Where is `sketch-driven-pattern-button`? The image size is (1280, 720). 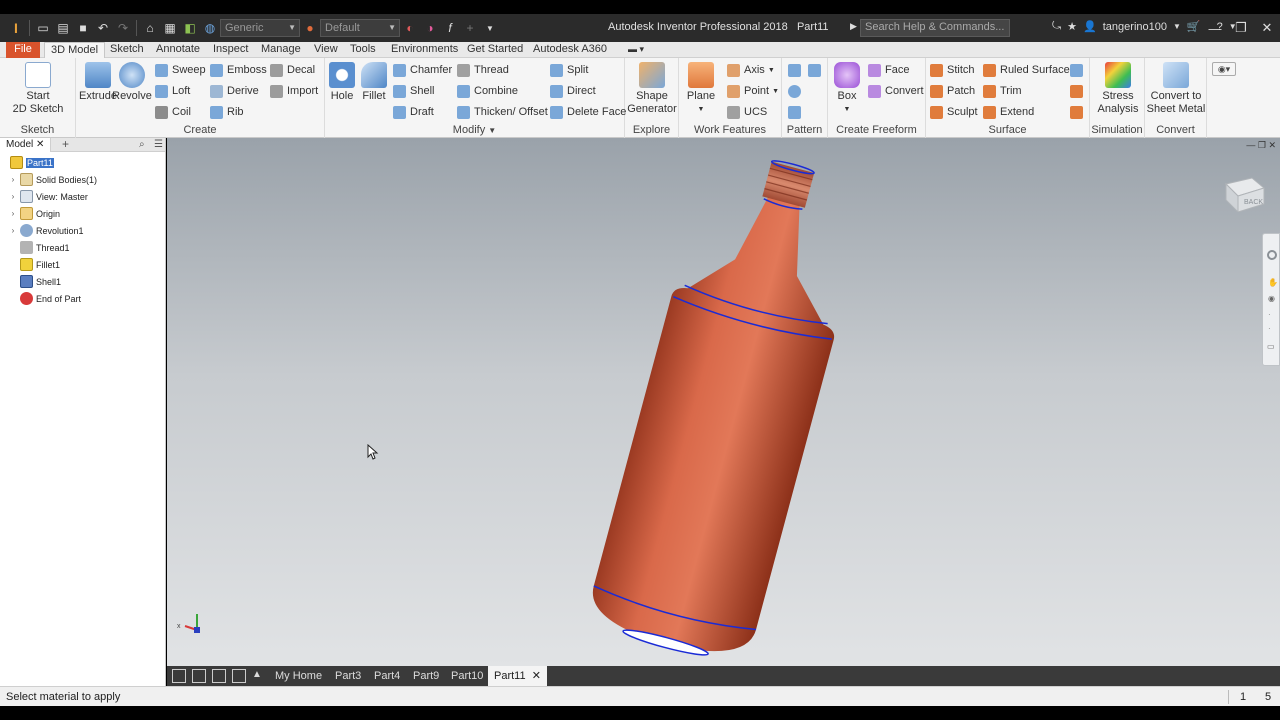 sketch-driven-pattern-button is located at coordinates (796, 112).